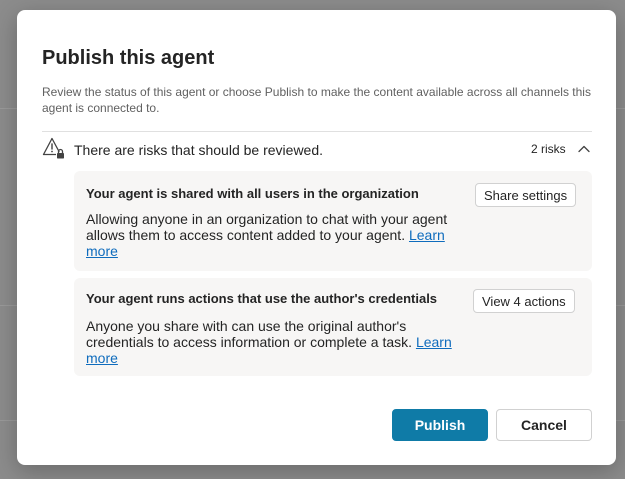  I want to click on chevron-up-icon, so click(584, 149).